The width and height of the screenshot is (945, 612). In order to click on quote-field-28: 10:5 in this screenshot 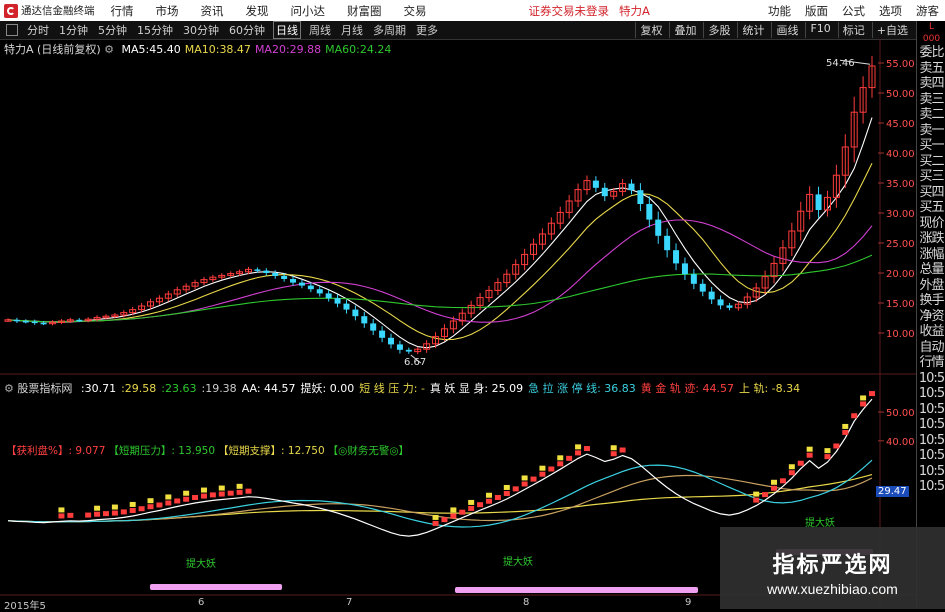, I will do `click(931, 486)`.